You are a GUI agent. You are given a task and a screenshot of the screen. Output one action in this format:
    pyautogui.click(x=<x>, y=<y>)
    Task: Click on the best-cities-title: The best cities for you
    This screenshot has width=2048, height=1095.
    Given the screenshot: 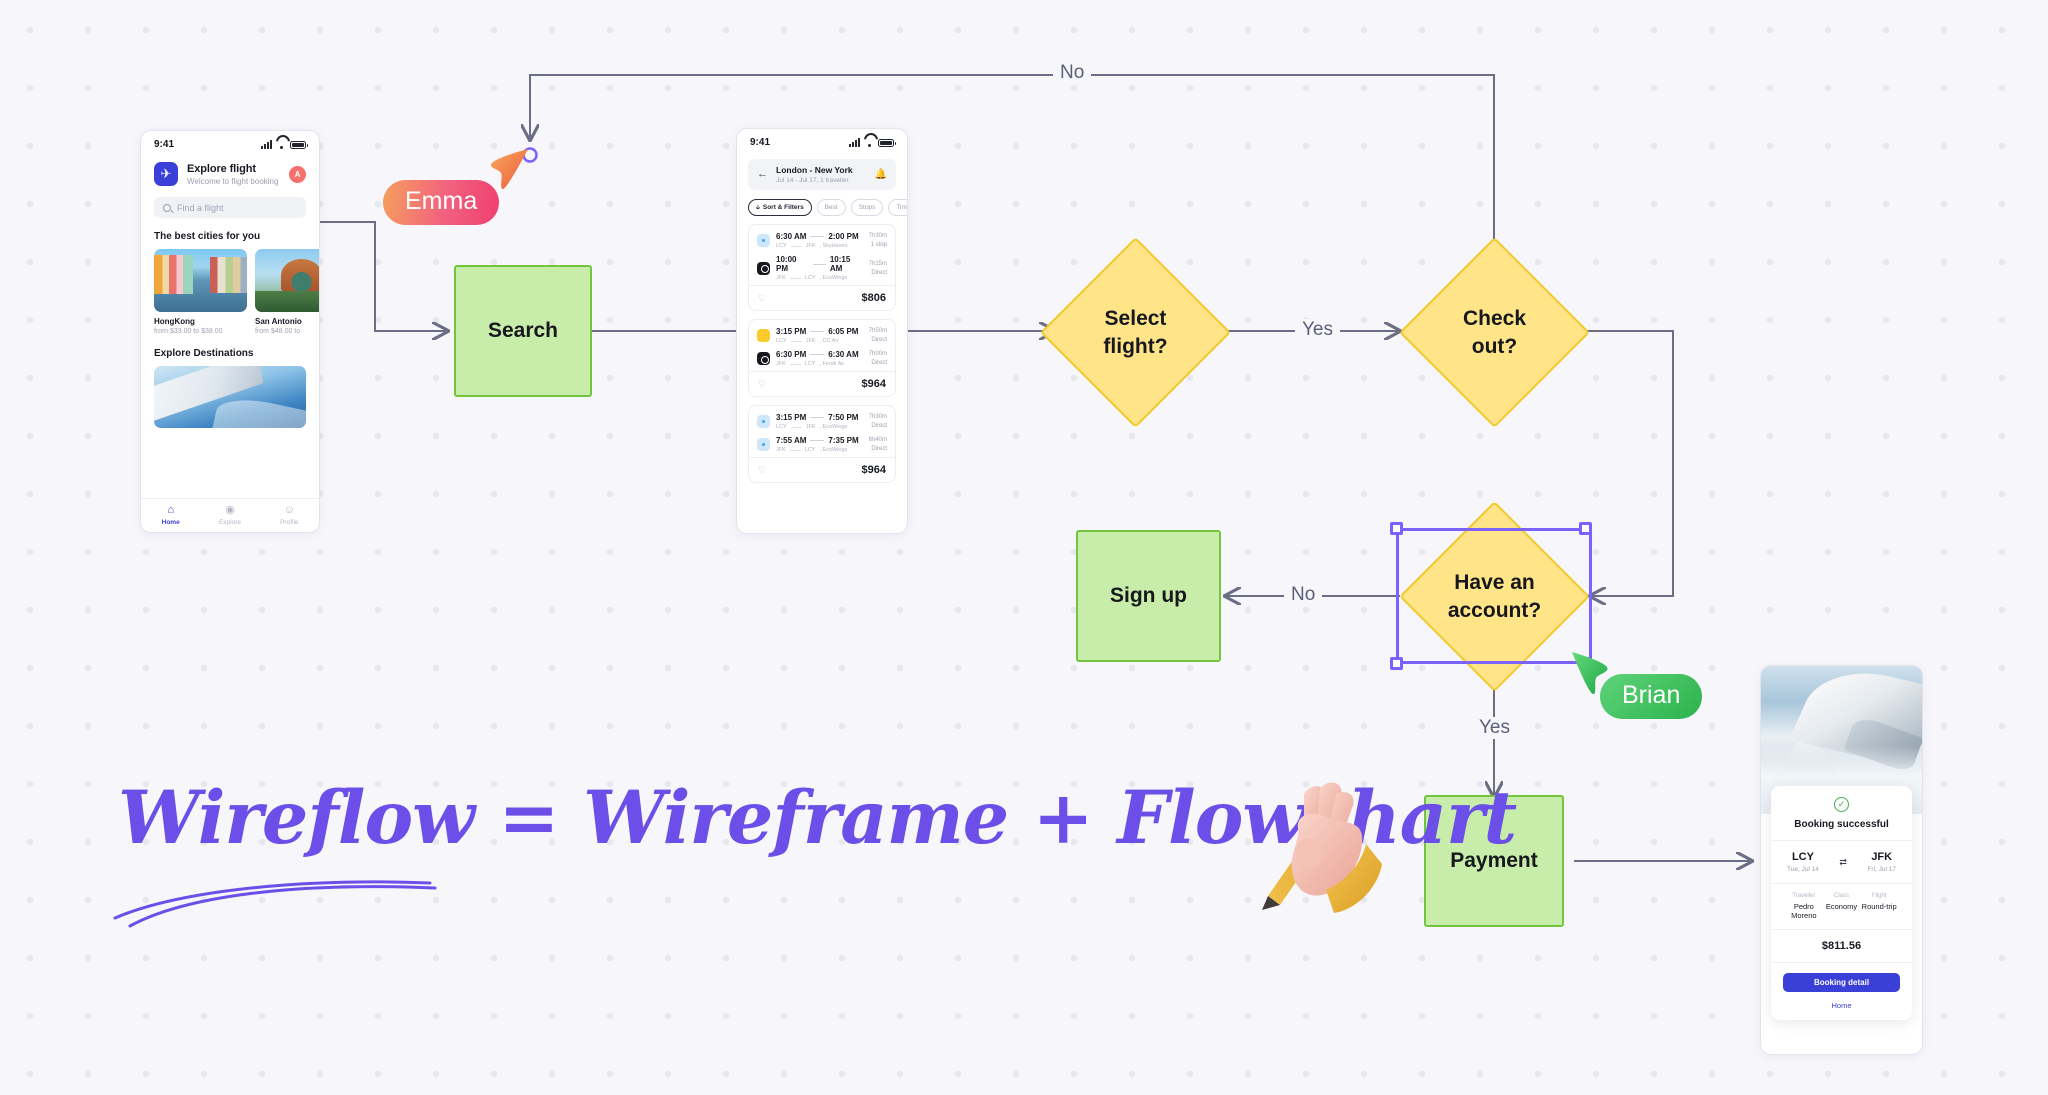 What is the action you would take?
    pyautogui.click(x=207, y=236)
    